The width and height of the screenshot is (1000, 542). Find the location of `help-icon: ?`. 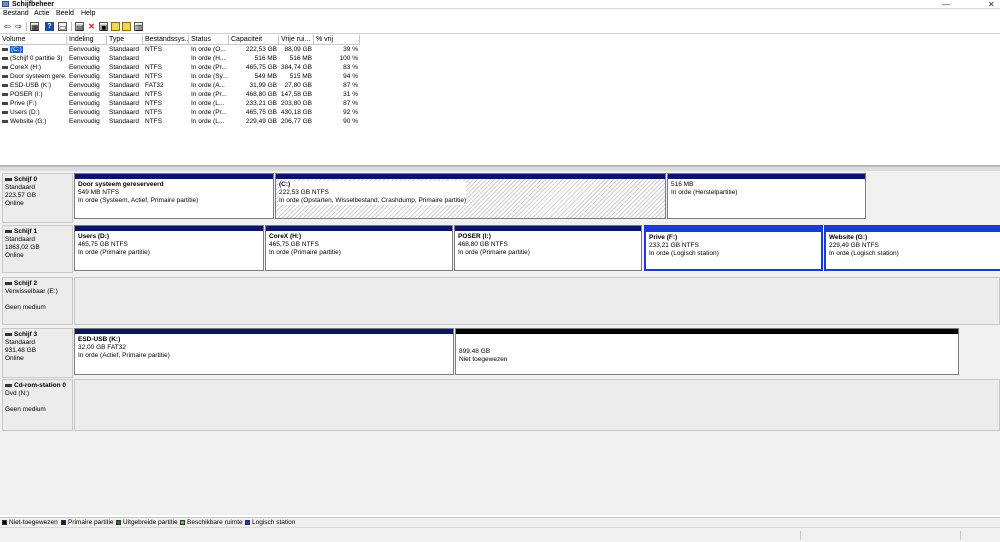

help-icon: ? is located at coordinates (49, 26).